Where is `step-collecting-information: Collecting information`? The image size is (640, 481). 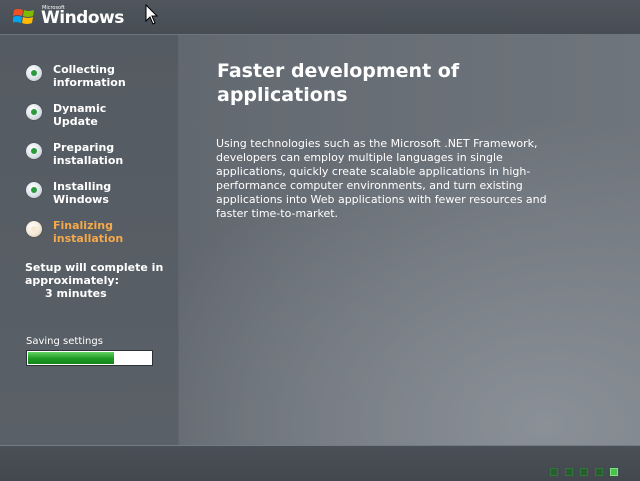 step-collecting-information: Collecting information is located at coordinates (96, 77).